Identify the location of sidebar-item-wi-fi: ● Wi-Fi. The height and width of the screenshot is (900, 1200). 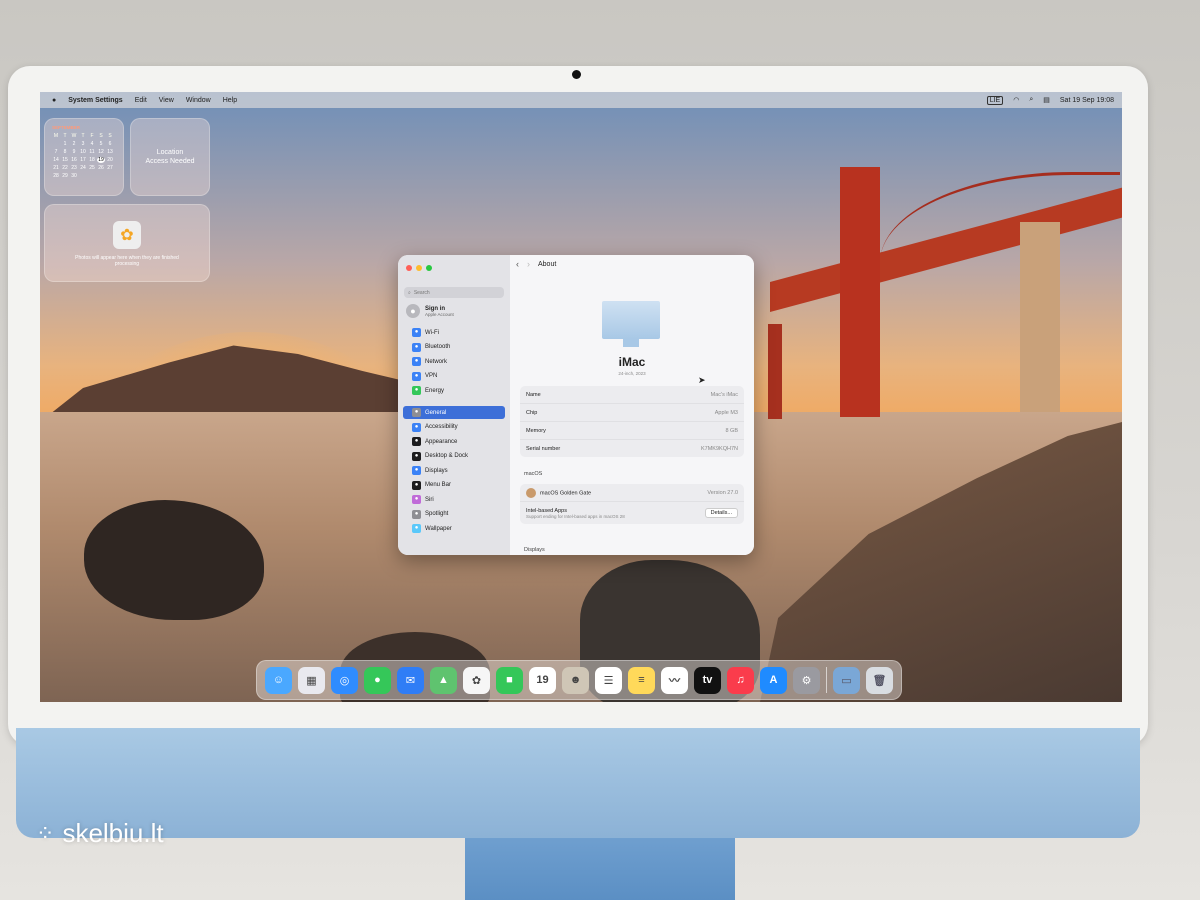
(454, 332).